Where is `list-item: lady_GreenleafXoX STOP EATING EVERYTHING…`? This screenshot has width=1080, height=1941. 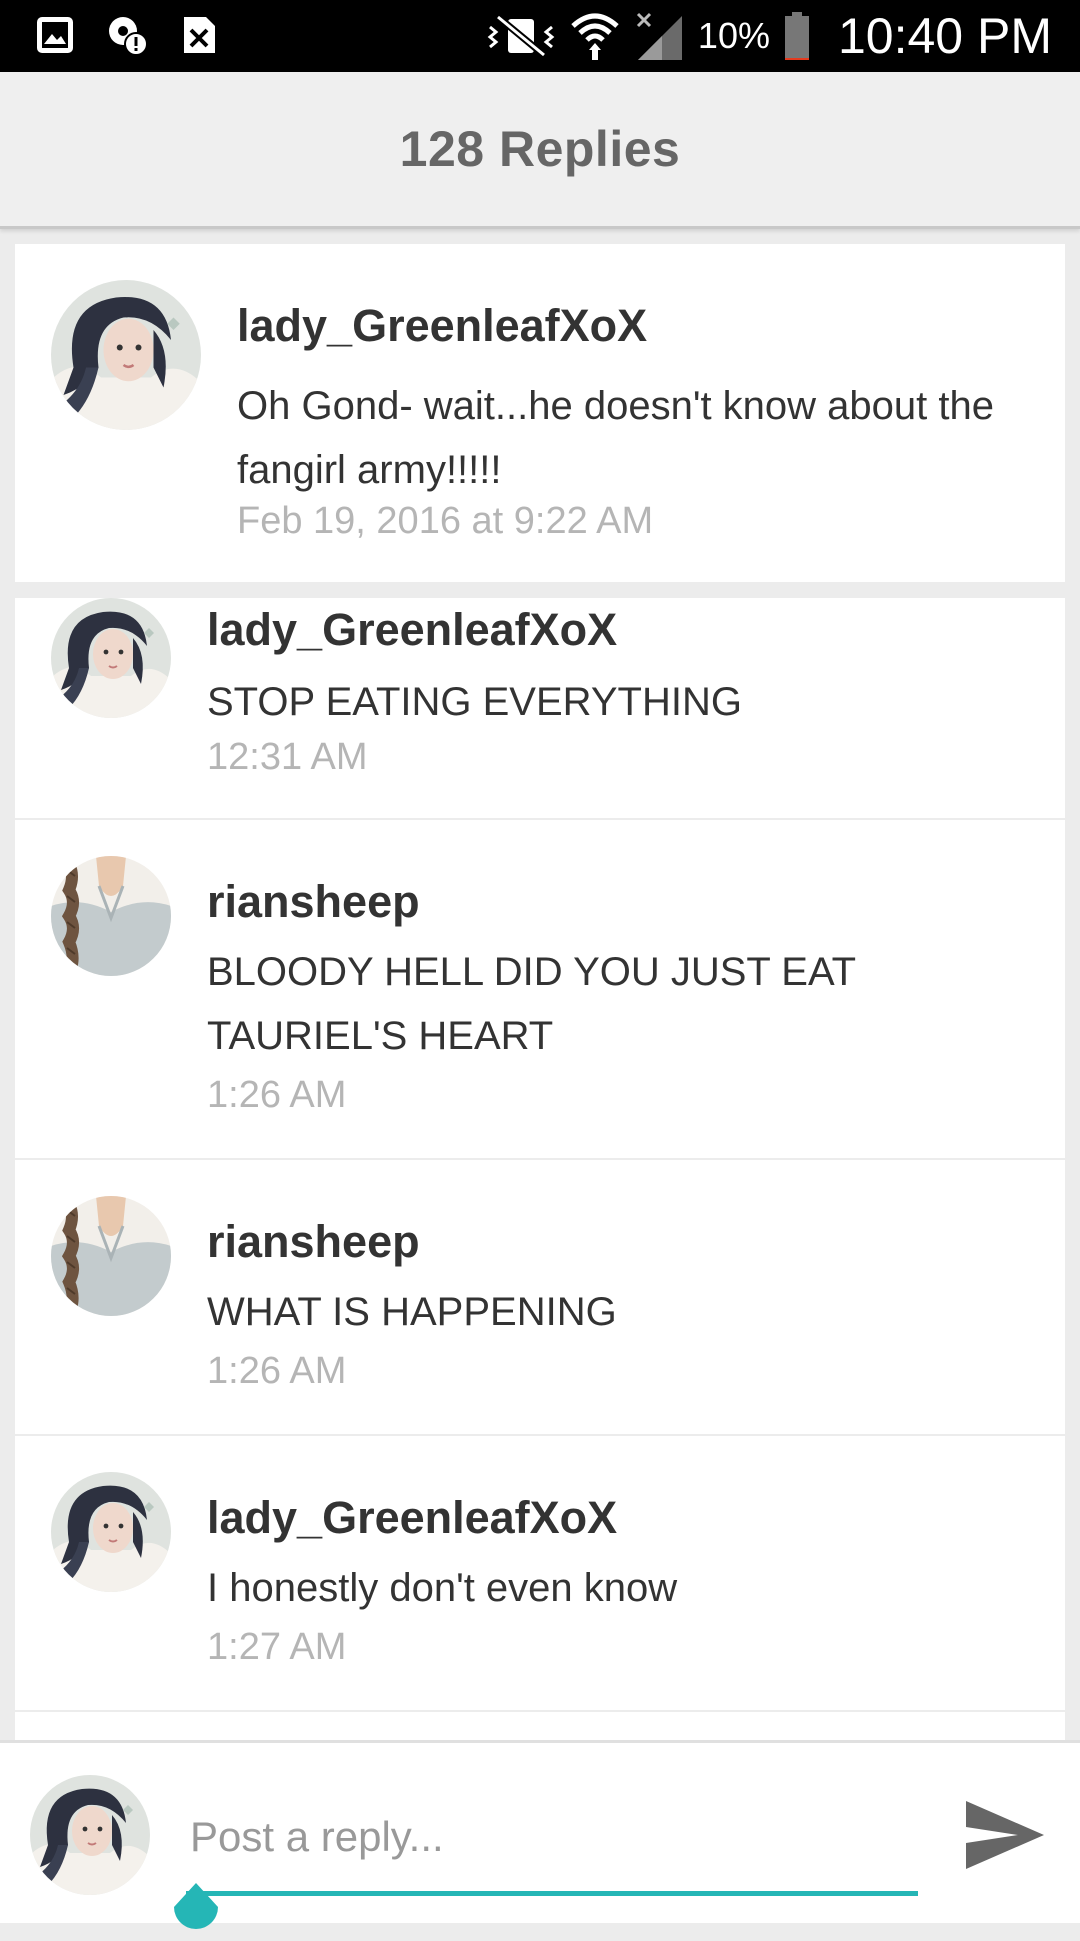
list-item: lady_GreenleafXoX STOP EATING EVERYTHING… is located at coordinates (540, 709).